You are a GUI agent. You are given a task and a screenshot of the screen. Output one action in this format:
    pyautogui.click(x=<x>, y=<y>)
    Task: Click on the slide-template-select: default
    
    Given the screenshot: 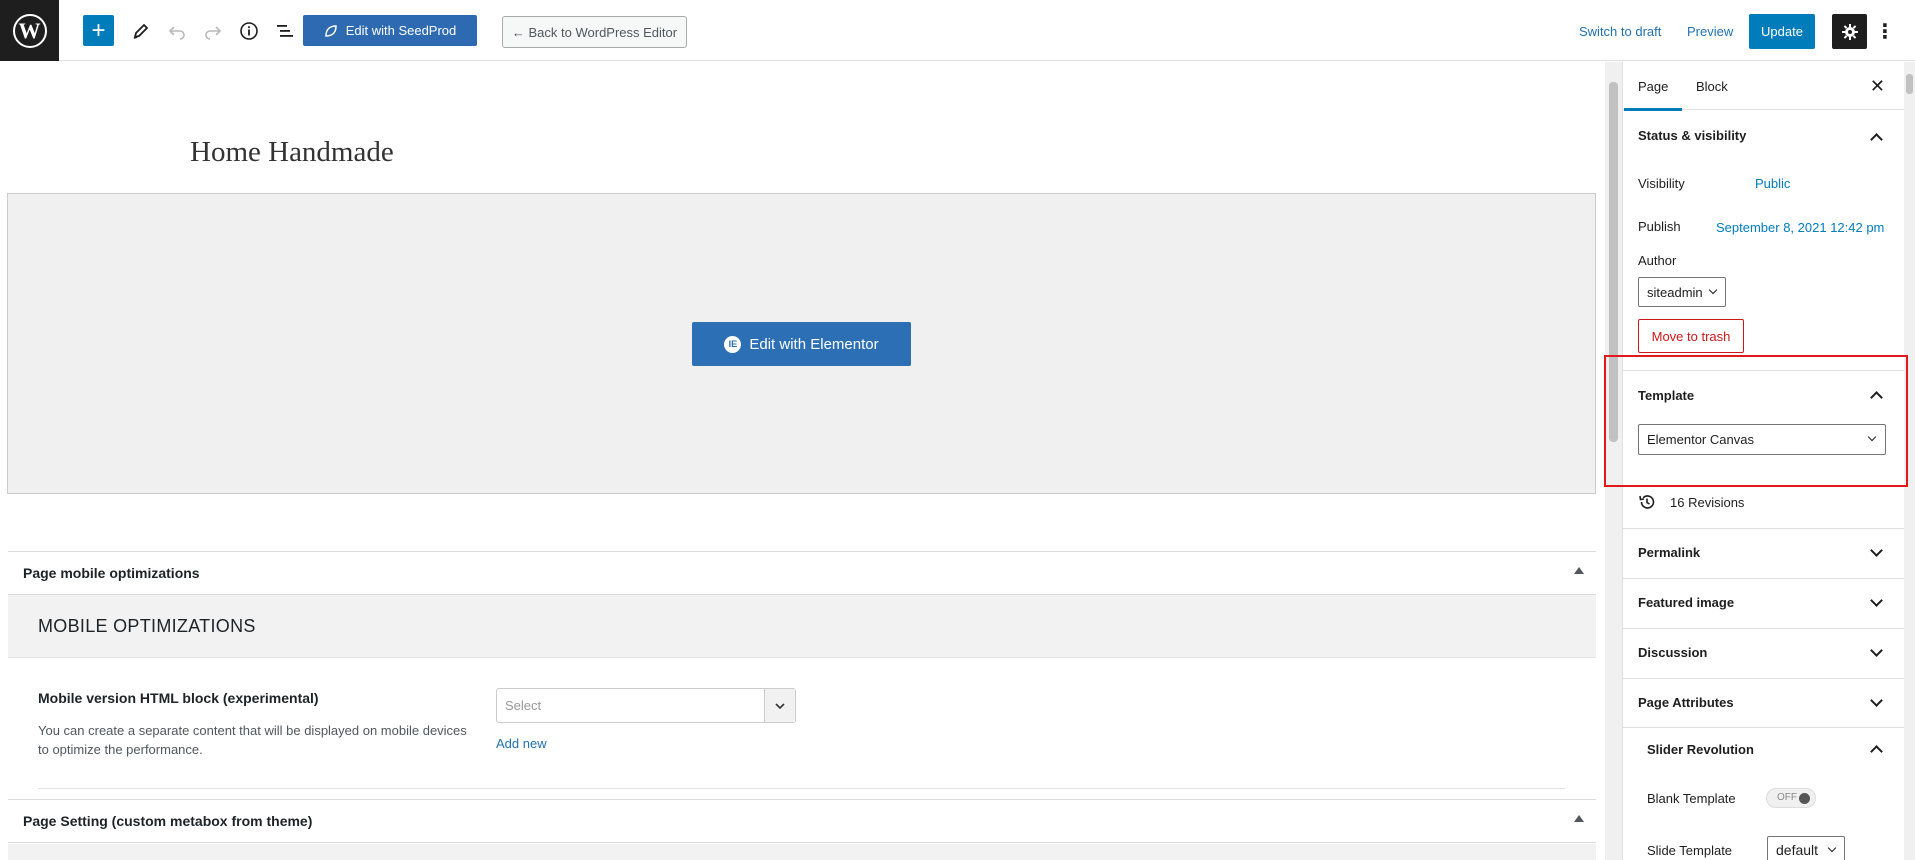 What is the action you would take?
    pyautogui.click(x=1806, y=848)
    